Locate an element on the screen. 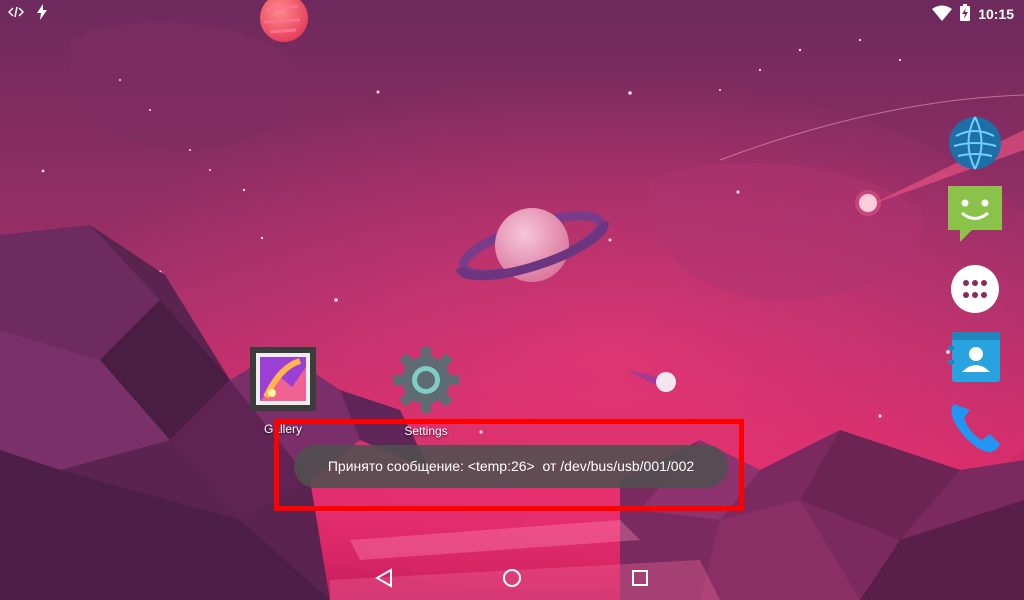 This screenshot has height=600, width=1024. home-icon is located at coordinates (512, 578).